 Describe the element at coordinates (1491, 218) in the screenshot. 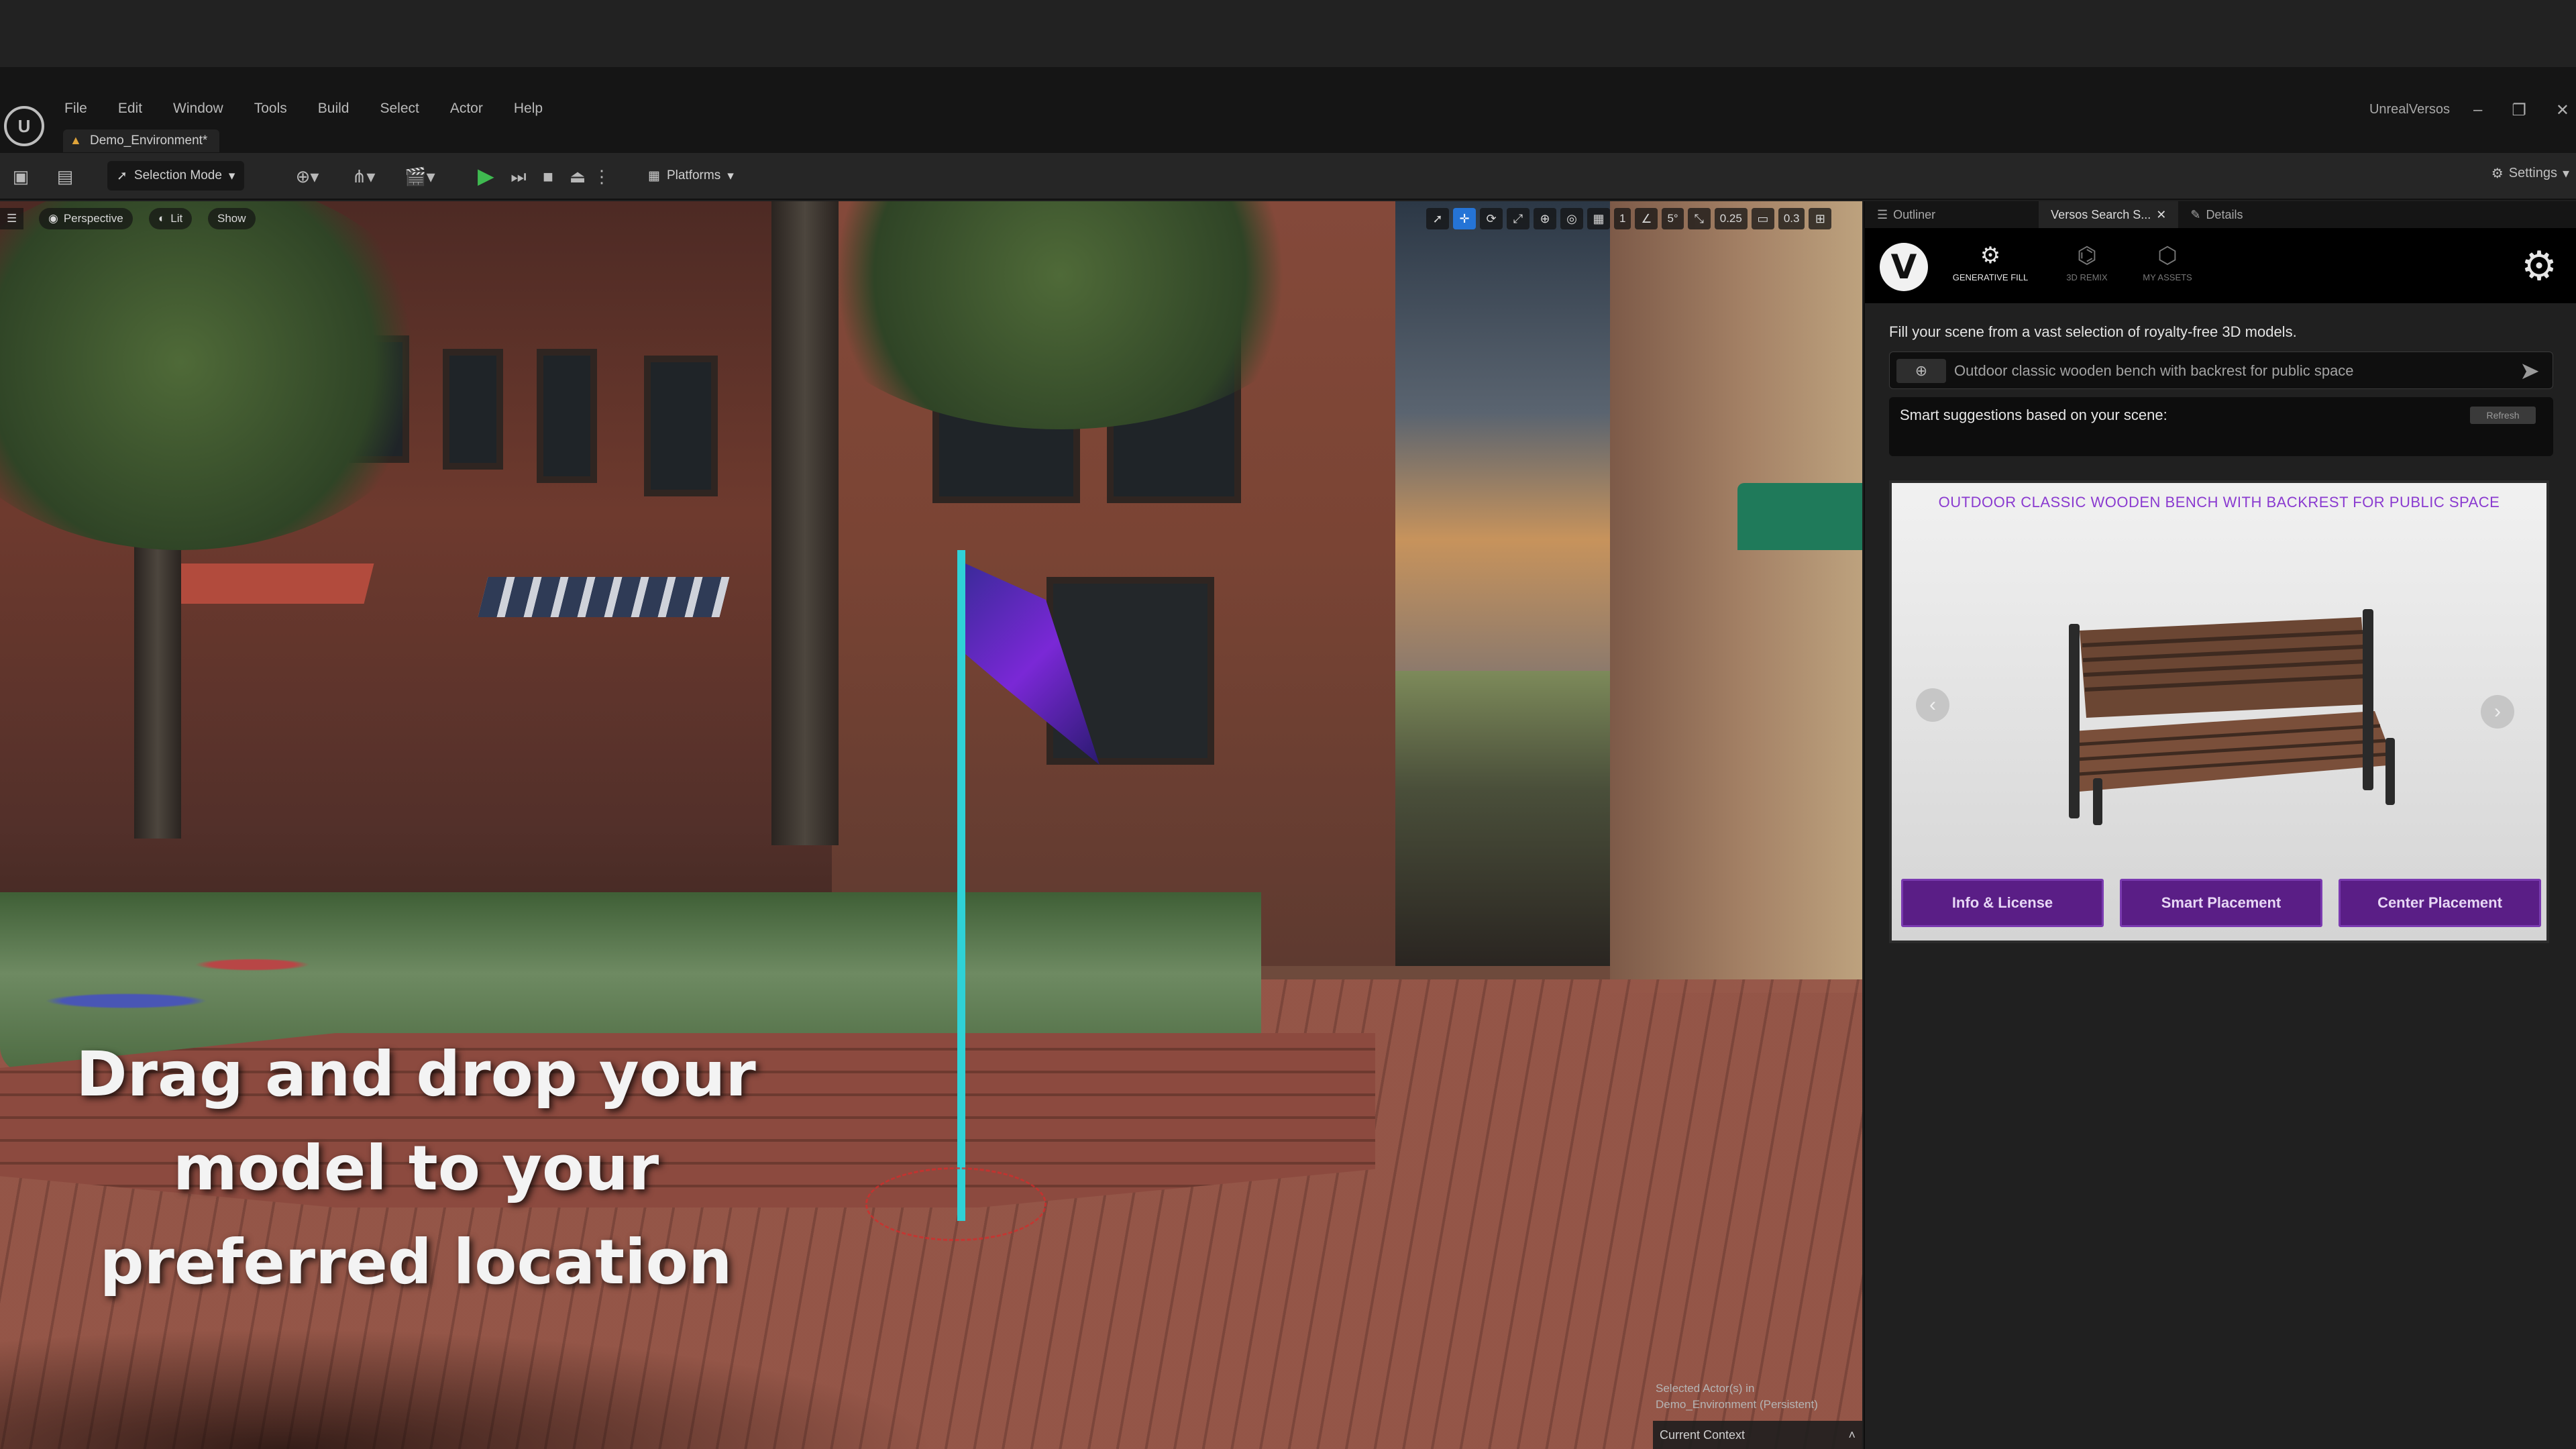

I see `rotate-tool-icon: ⟳` at that location.